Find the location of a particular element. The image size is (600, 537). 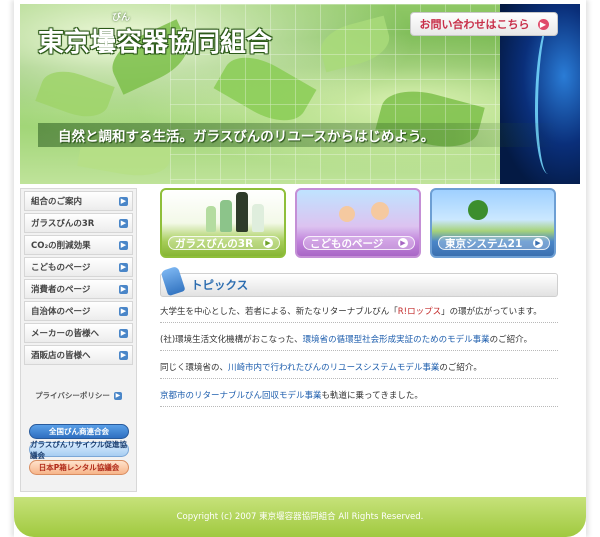

sidebar-item-municipalities: 自治体のページ ▶ is located at coordinates (78, 311).